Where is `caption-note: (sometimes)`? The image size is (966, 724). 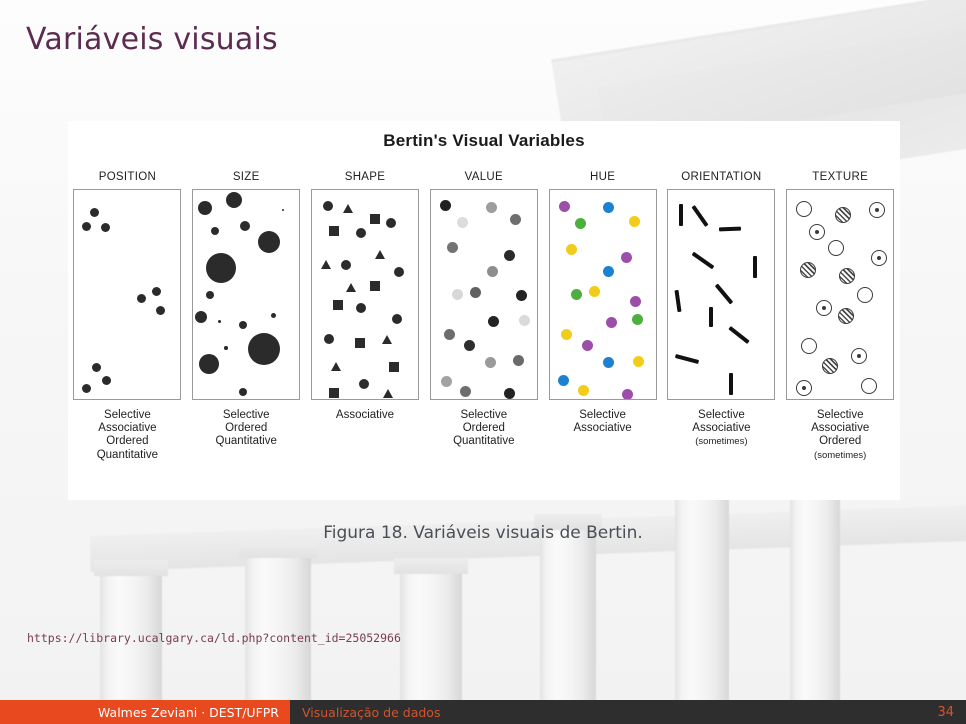 caption-note: (sometimes) is located at coordinates (840, 455).